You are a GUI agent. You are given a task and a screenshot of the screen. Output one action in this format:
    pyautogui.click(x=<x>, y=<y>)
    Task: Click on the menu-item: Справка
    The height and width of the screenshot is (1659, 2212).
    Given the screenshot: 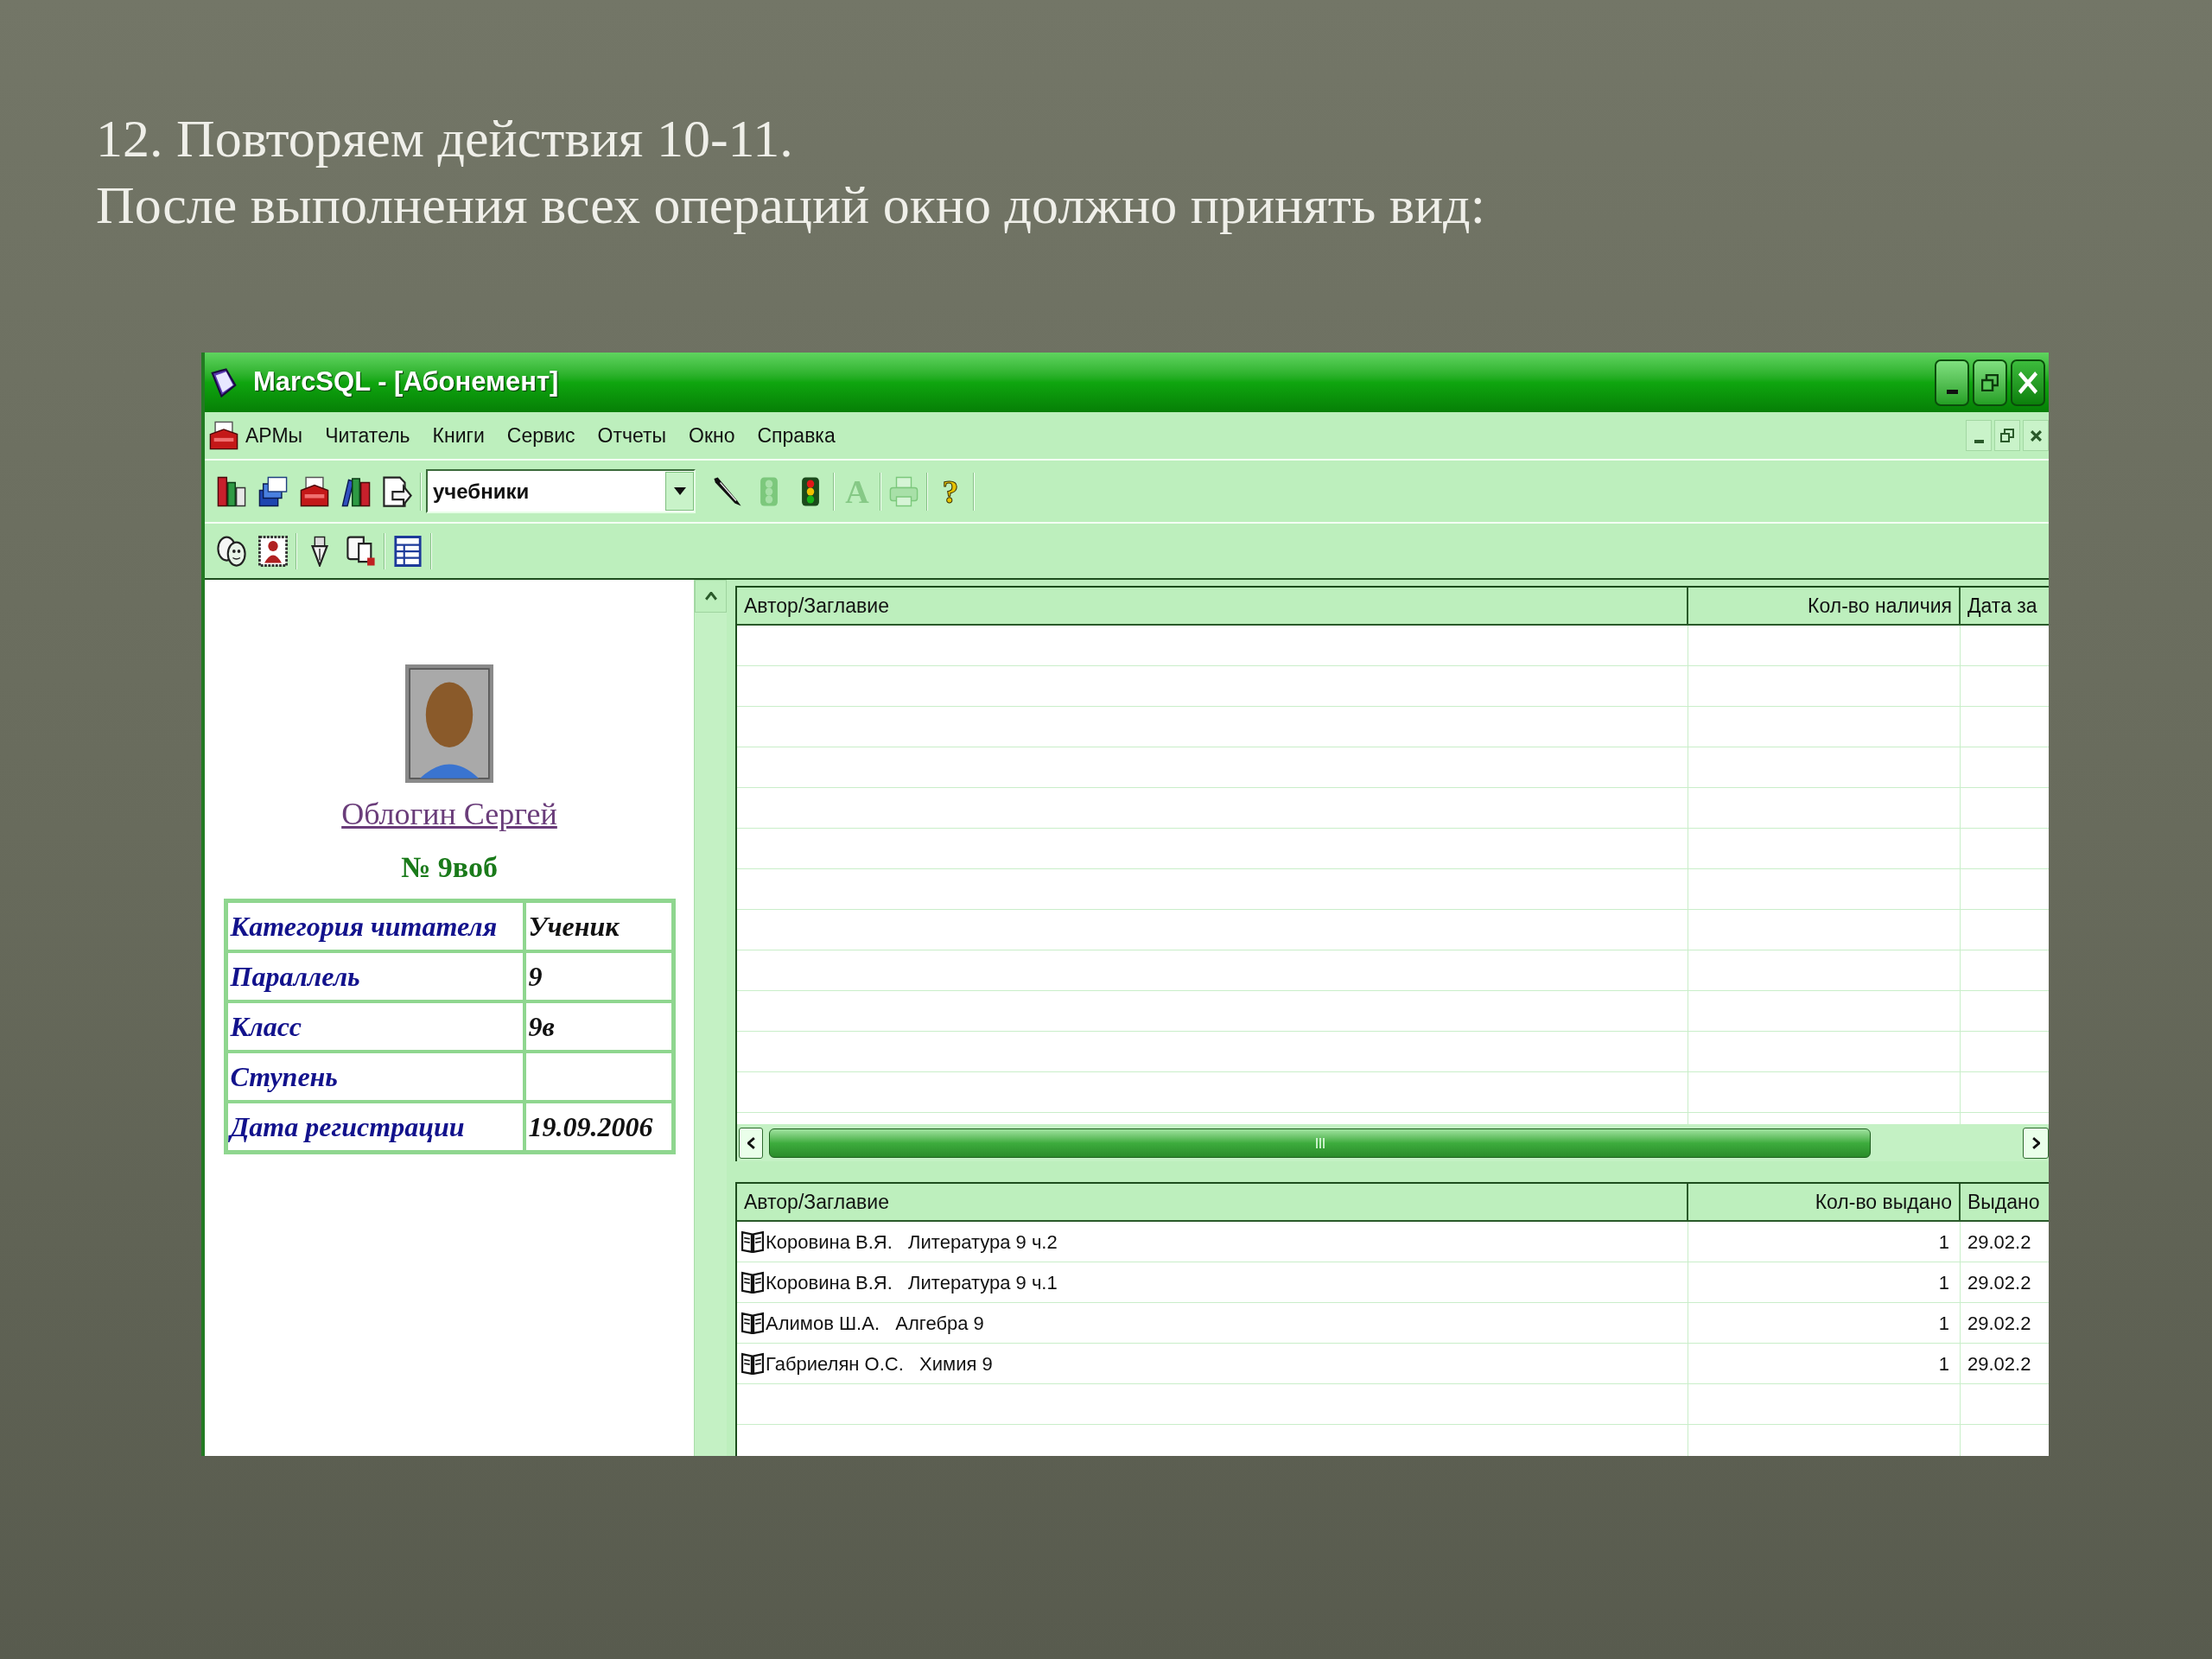 What is the action you would take?
    pyautogui.click(x=796, y=435)
    